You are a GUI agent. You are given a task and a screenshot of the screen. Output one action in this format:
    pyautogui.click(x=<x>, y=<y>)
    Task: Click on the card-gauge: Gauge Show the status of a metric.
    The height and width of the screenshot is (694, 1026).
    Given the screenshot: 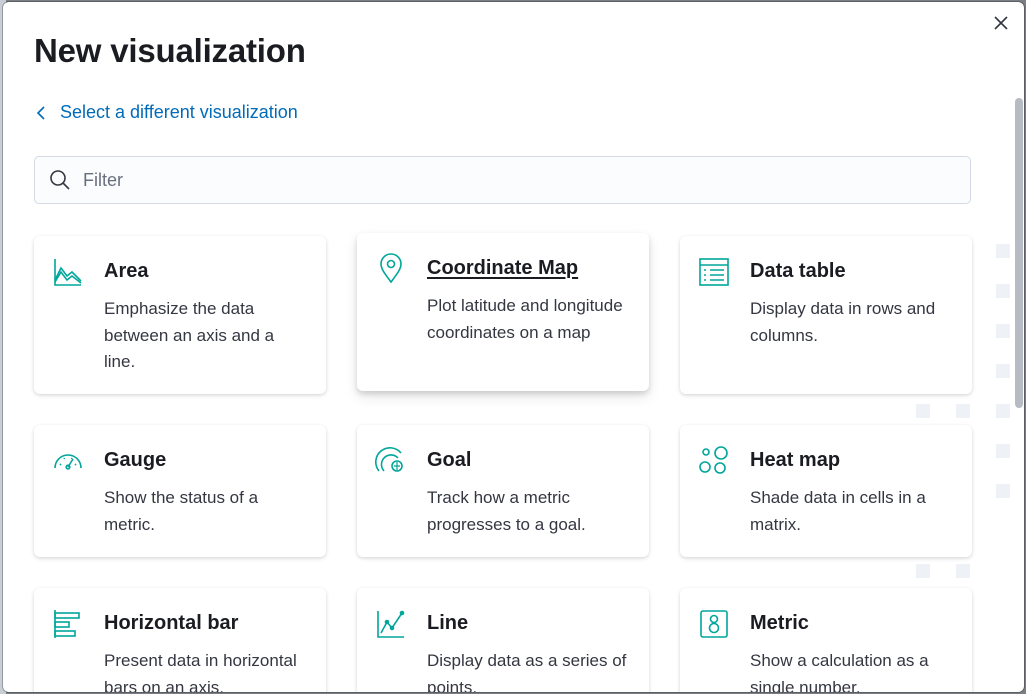 What is the action you would take?
    pyautogui.click(x=180, y=491)
    